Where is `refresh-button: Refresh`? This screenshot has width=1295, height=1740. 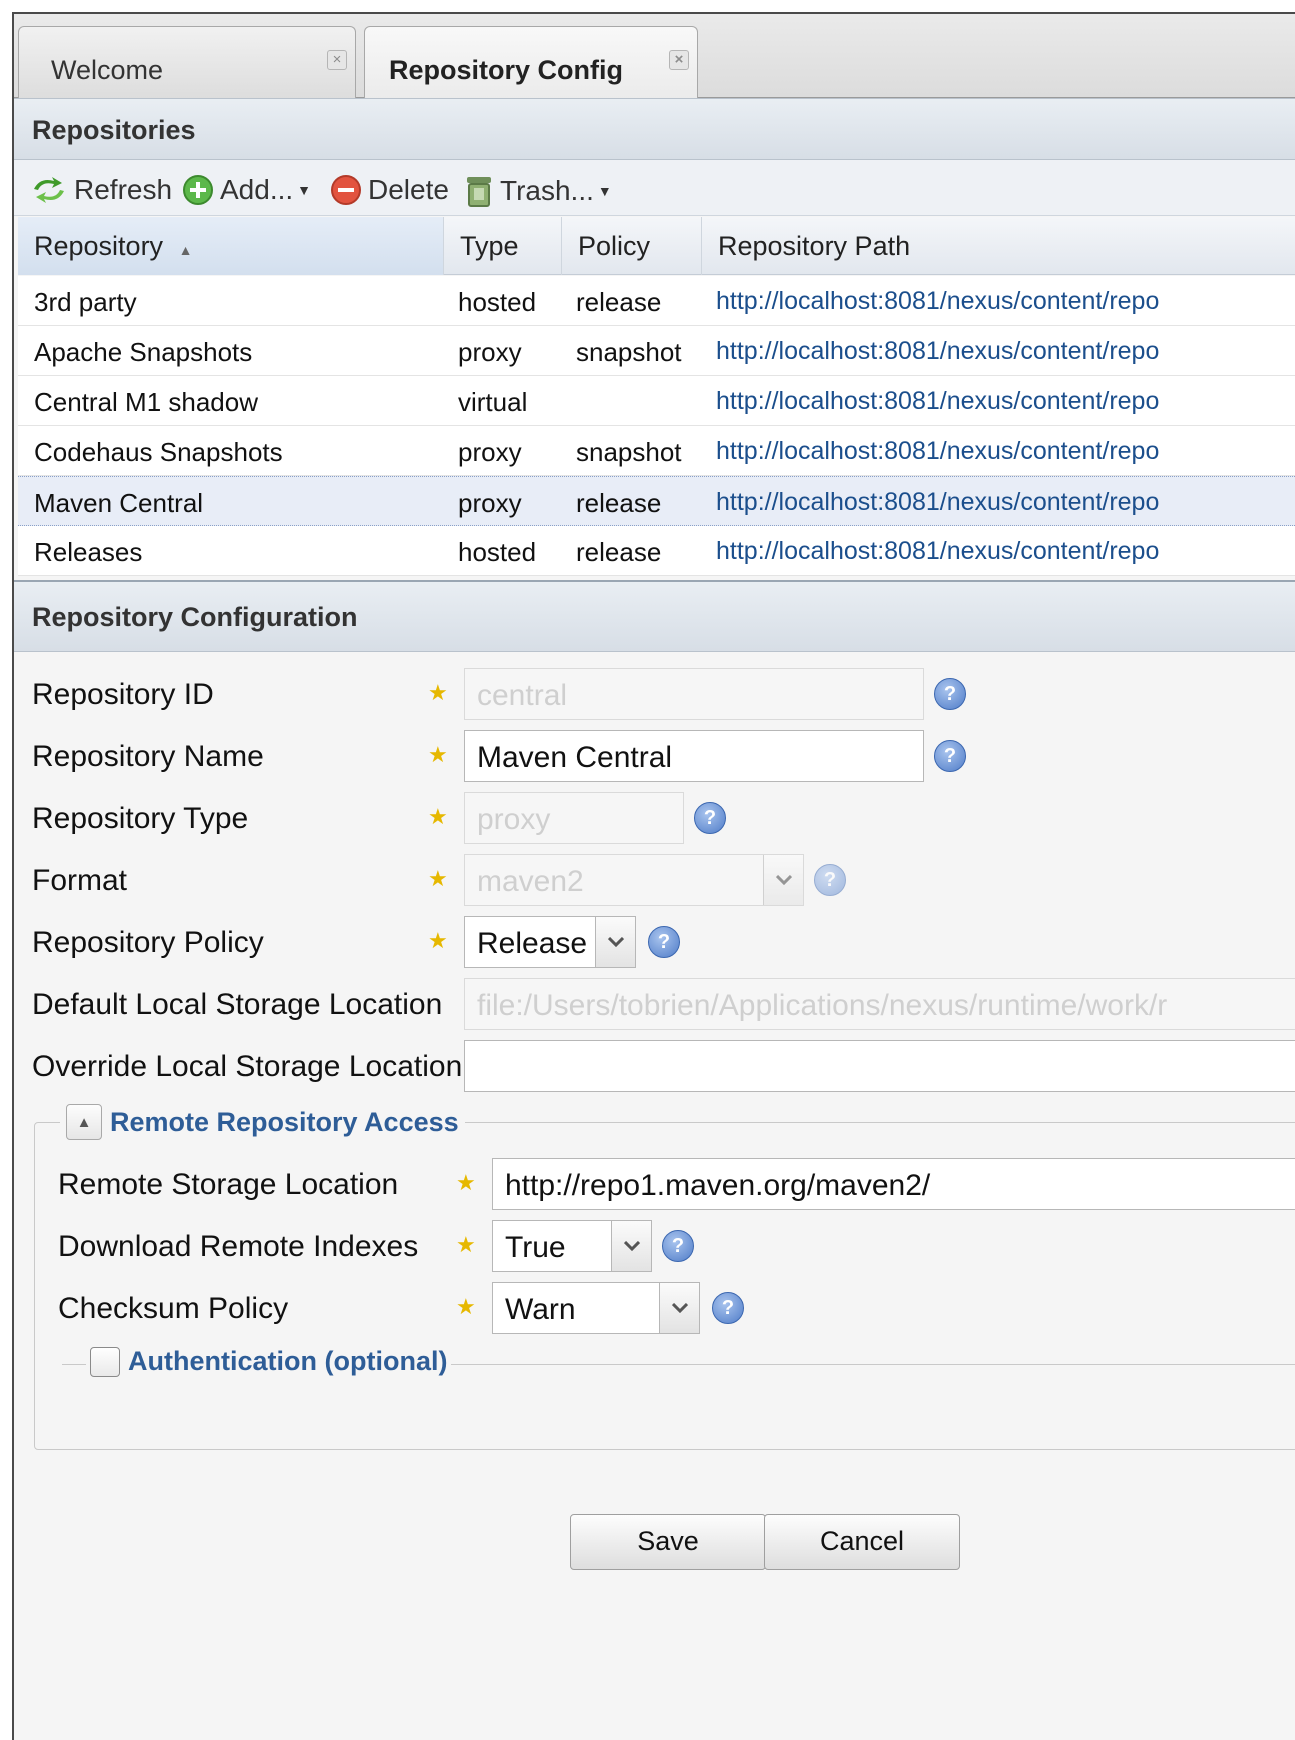 refresh-button: Refresh is located at coordinates (101, 190).